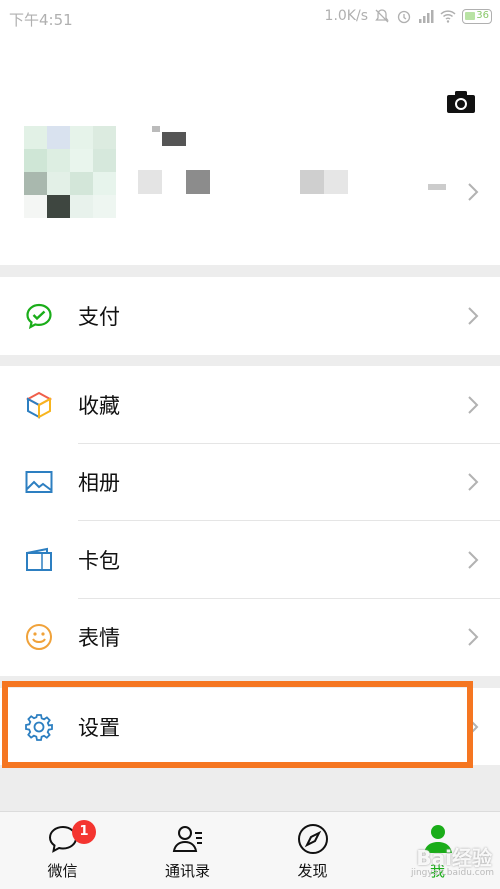  What do you see at coordinates (99, 638) in the screenshot?
I see `menu-label: 表情` at bounding box center [99, 638].